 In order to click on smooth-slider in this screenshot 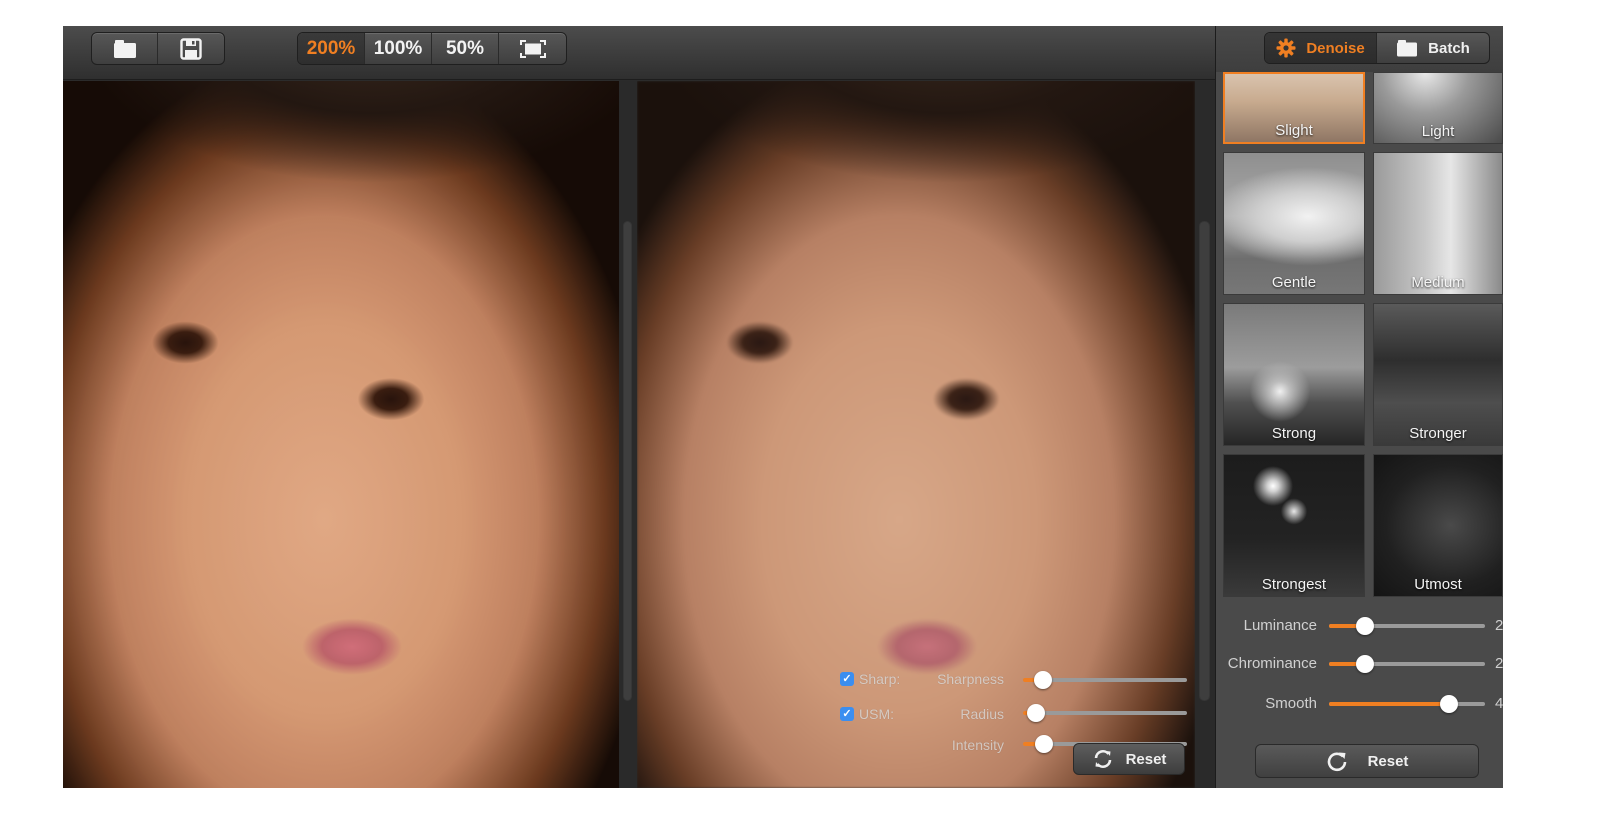, I will do `click(1407, 704)`.